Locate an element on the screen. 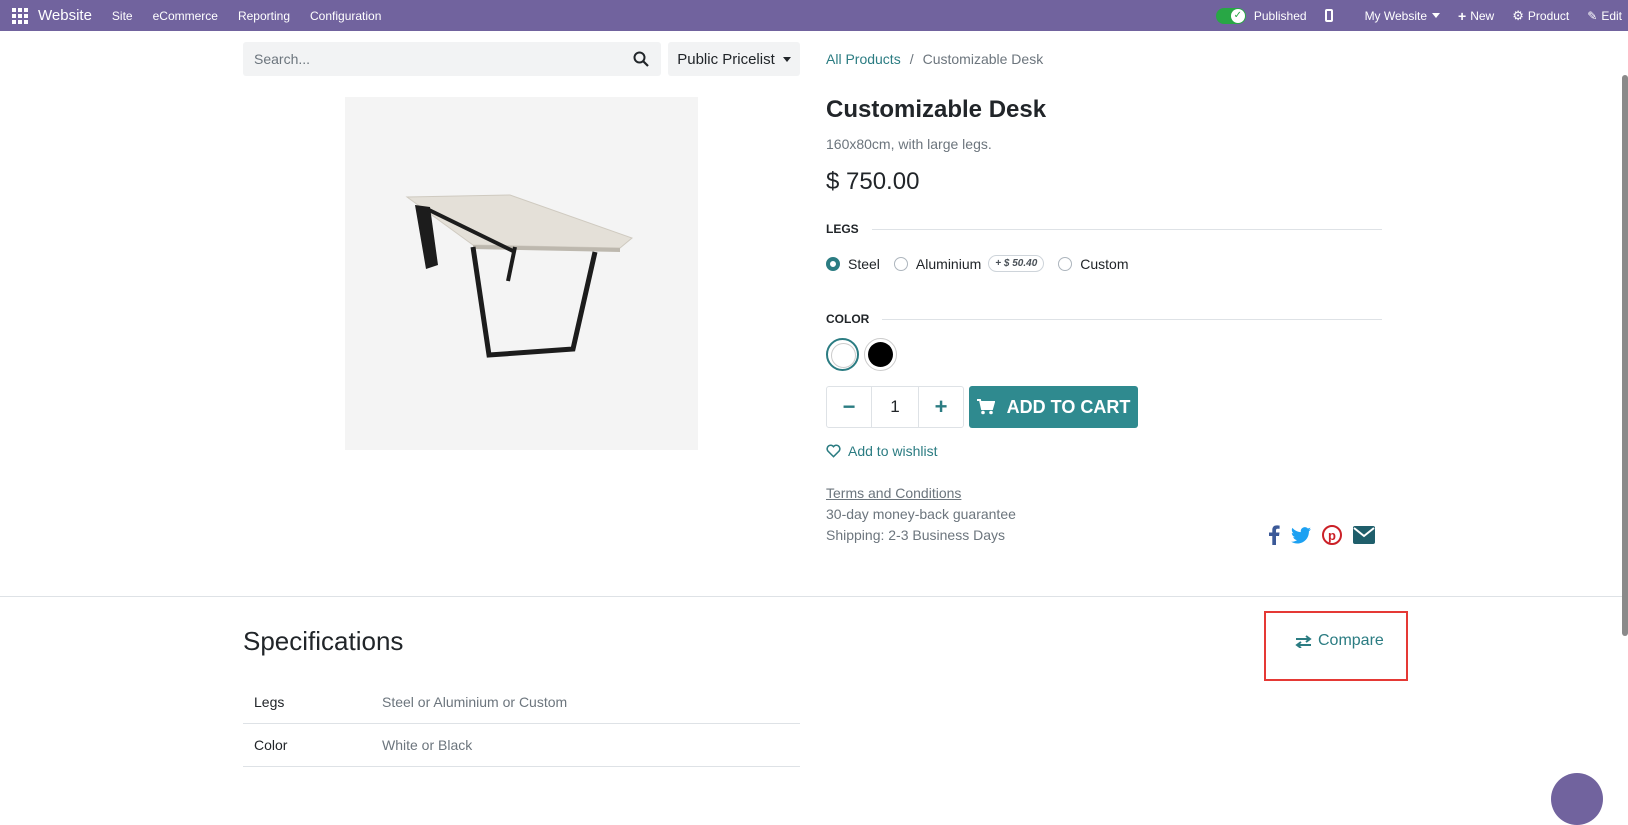  legs-option-aluminium: Aluminium + $ 50.40 is located at coordinates (969, 263).